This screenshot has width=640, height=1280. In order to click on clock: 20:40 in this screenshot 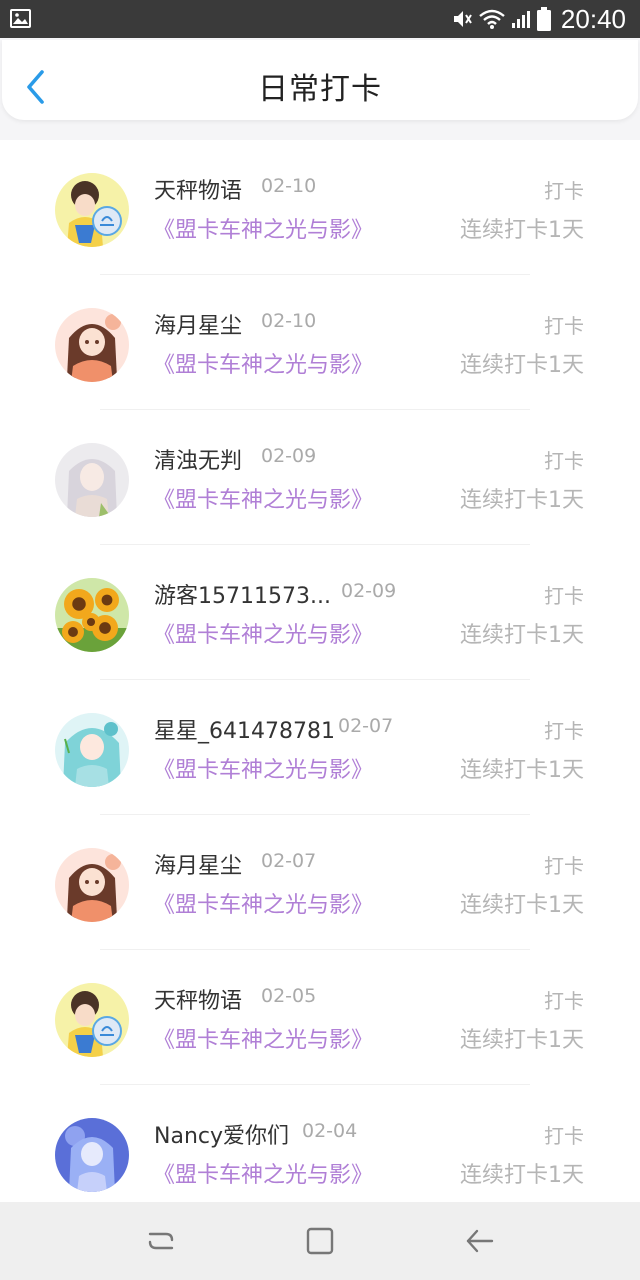, I will do `click(593, 18)`.